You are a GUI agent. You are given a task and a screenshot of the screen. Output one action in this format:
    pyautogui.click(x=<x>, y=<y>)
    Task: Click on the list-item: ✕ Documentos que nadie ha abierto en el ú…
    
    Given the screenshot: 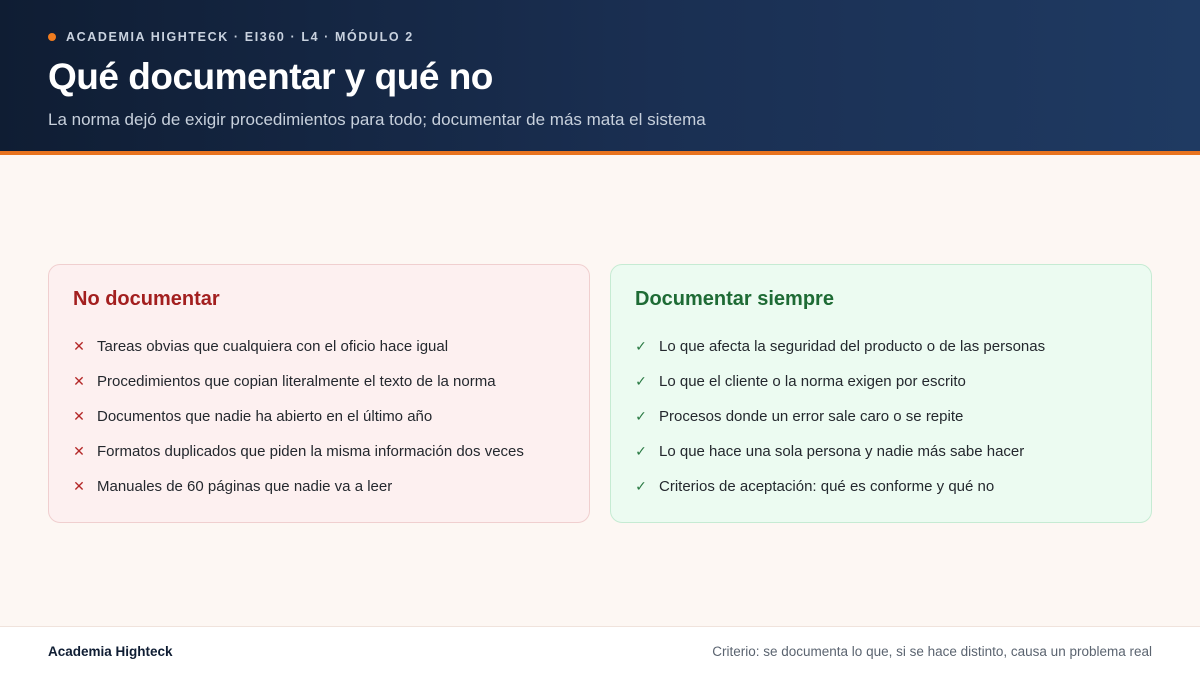 What is the action you would take?
    pyautogui.click(x=319, y=416)
    